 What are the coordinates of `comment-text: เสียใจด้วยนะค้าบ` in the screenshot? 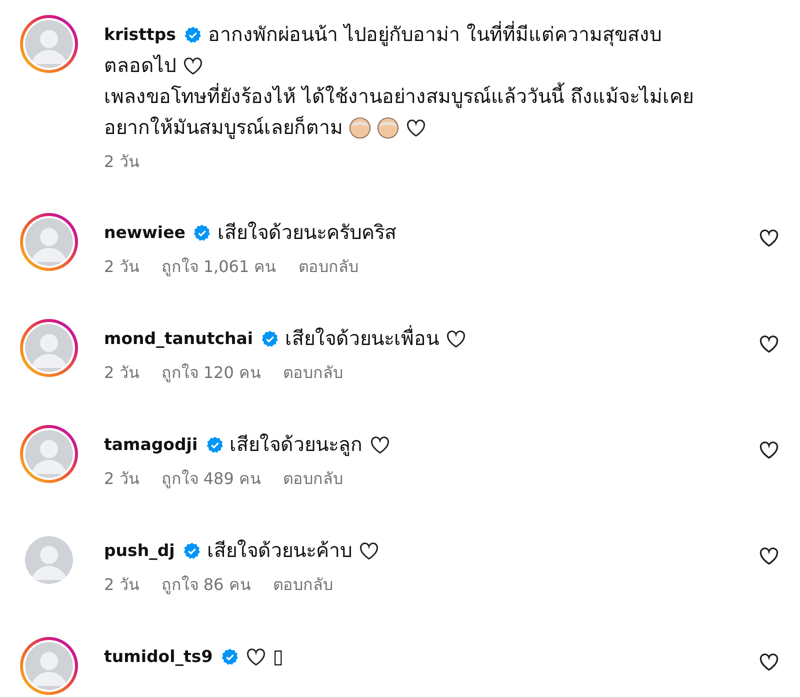 It's located at (279, 551).